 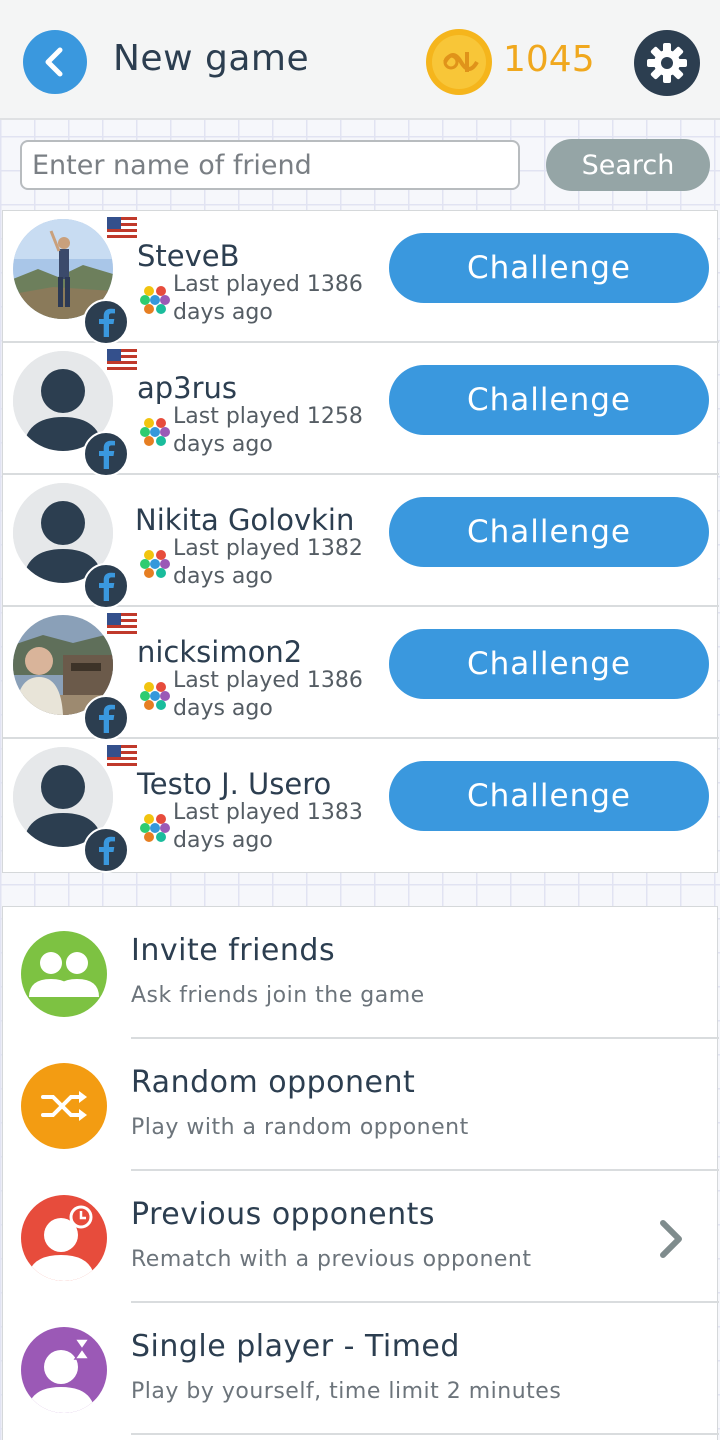 What do you see at coordinates (187, 388) in the screenshot?
I see `friend-name: ap3rus` at bounding box center [187, 388].